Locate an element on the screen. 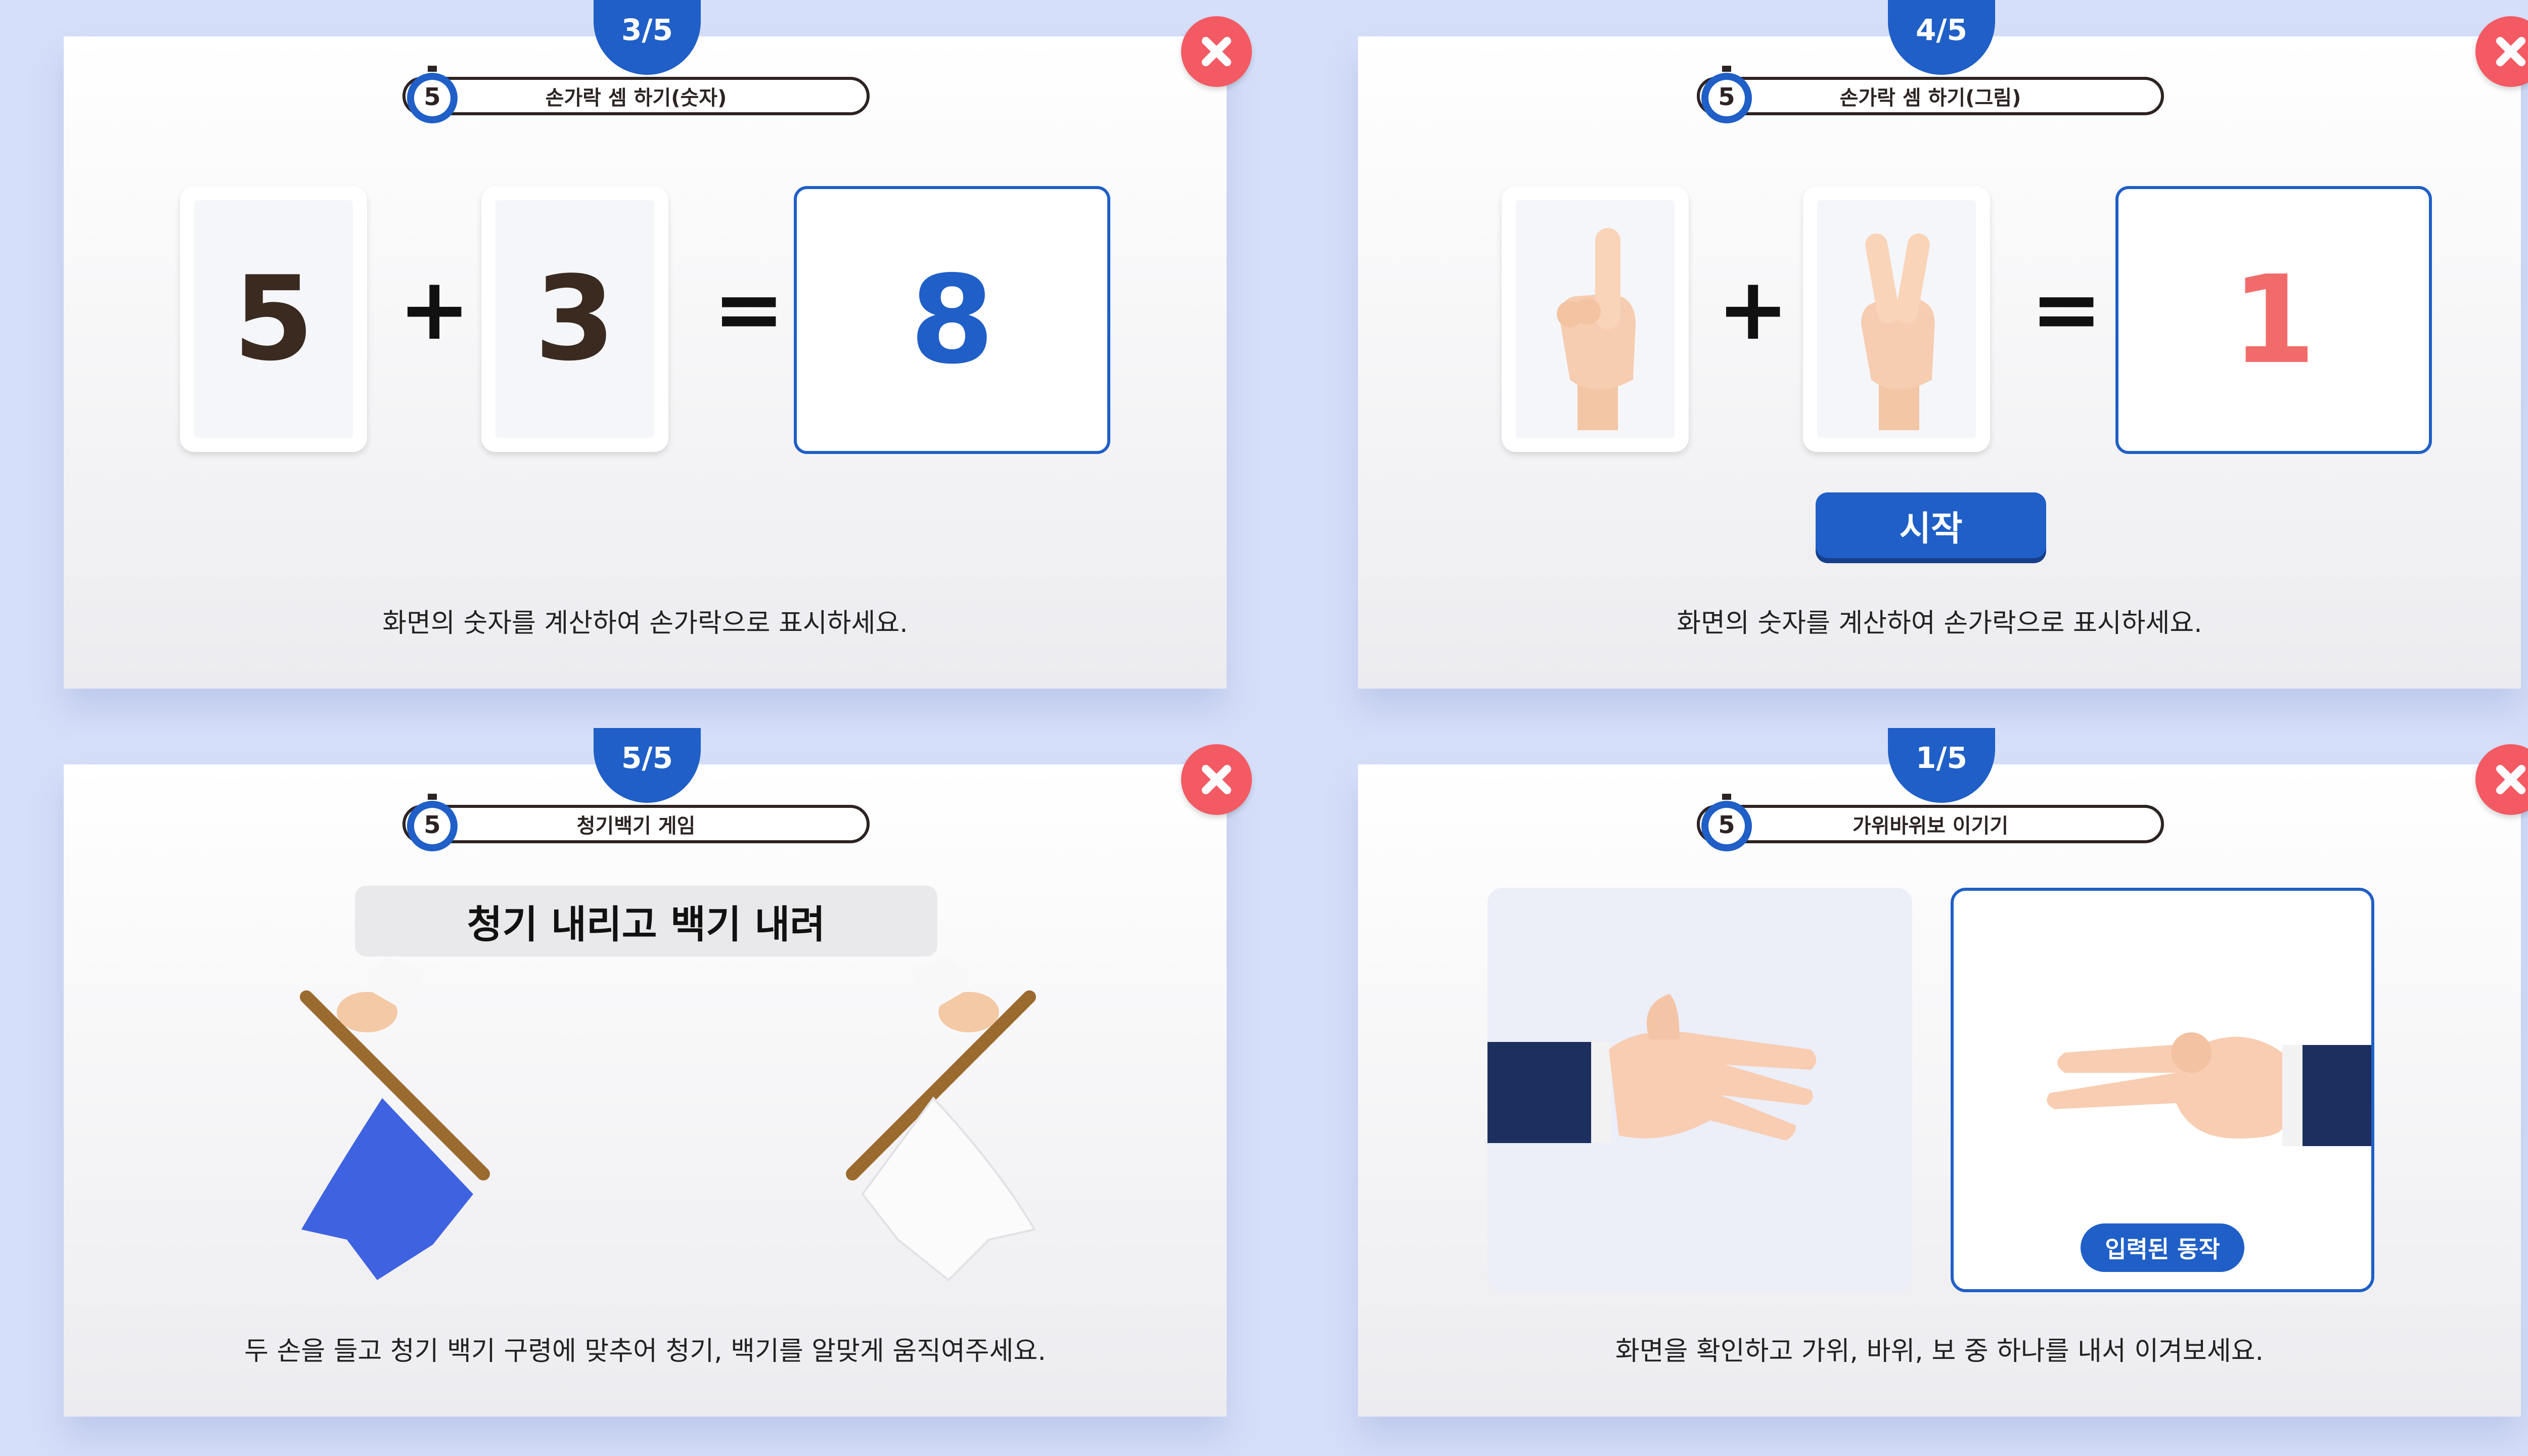 Image resolution: width=2528 pixels, height=1456 pixels. answer-box: 8 is located at coordinates (952, 320).